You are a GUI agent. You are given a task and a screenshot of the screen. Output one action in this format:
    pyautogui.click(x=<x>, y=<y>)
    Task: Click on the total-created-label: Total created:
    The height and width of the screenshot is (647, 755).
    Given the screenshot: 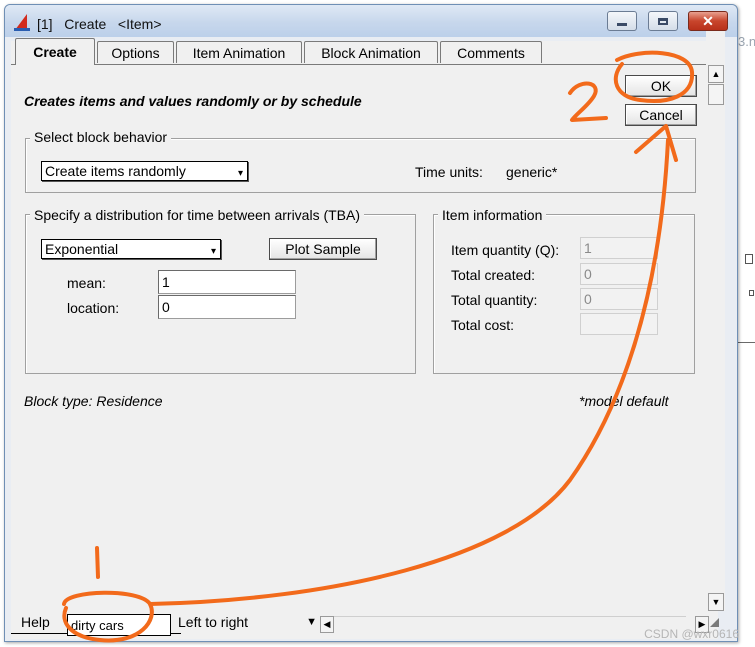 What is the action you would take?
    pyautogui.click(x=493, y=275)
    